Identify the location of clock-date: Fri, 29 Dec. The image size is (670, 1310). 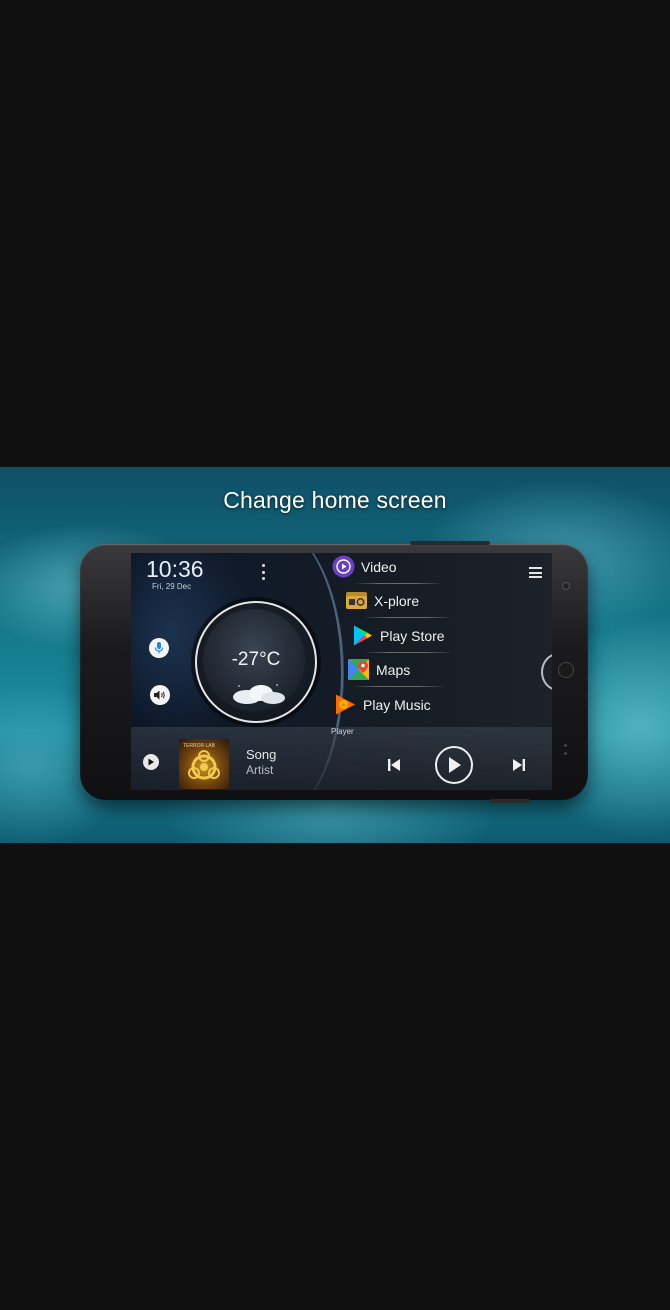
(172, 586).